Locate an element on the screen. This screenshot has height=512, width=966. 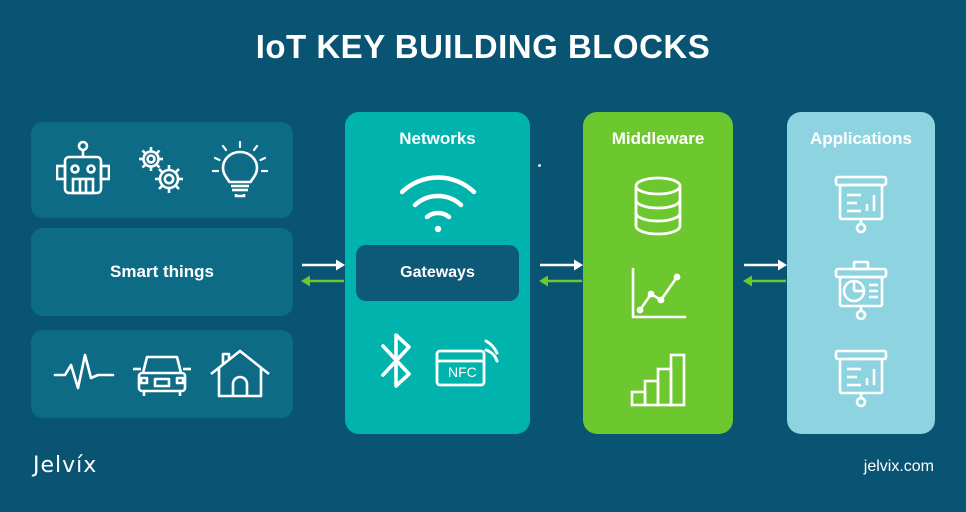
panel-applications: Applications is located at coordinates (861, 273).